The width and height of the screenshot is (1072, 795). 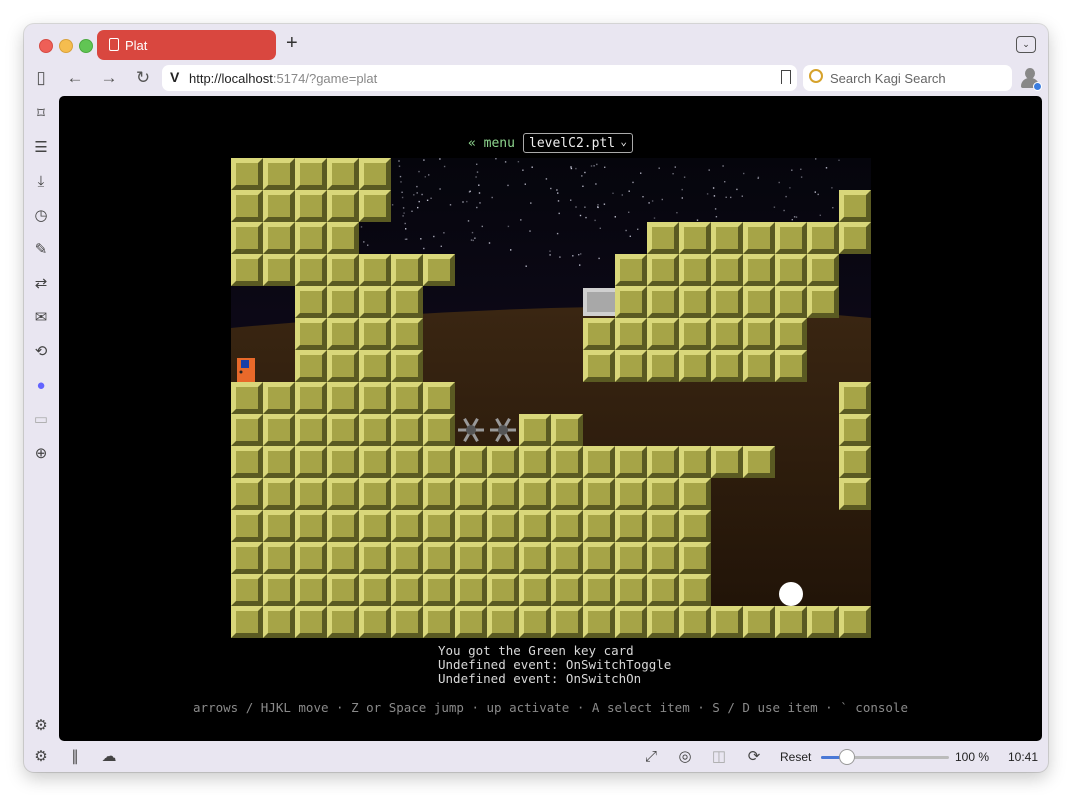 I want to click on minimize-window-button, so click(x=66, y=46).